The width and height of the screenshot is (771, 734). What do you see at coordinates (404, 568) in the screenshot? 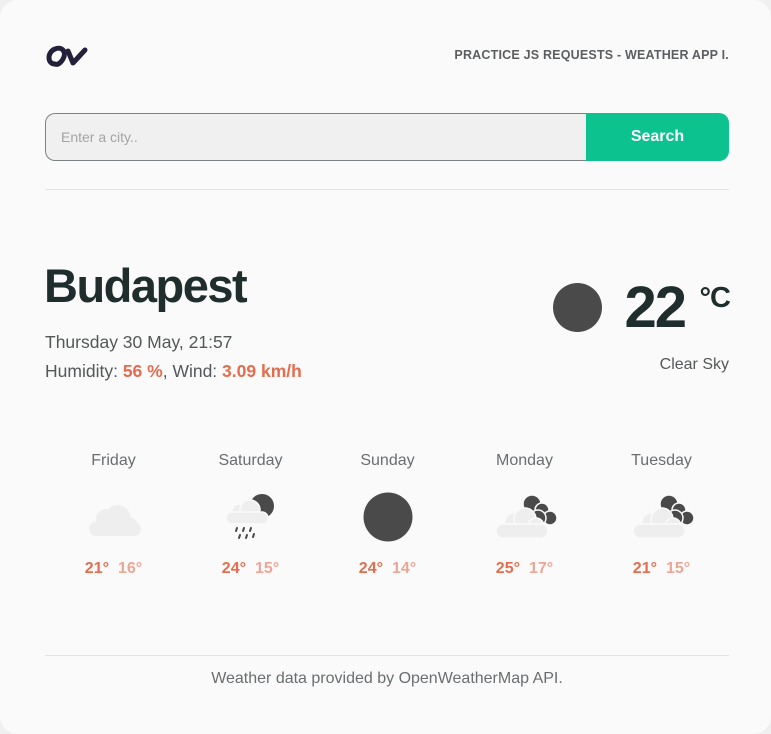
I see `forecast-min-temp: 14°` at bounding box center [404, 568].